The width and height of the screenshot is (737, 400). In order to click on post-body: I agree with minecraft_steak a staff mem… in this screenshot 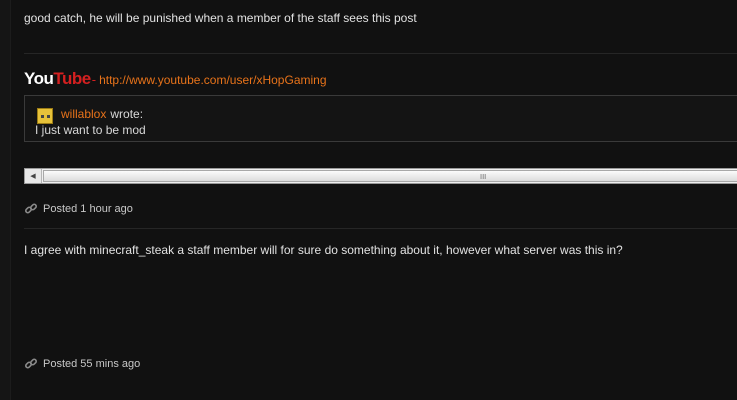, I will do `click(323, 250)`.